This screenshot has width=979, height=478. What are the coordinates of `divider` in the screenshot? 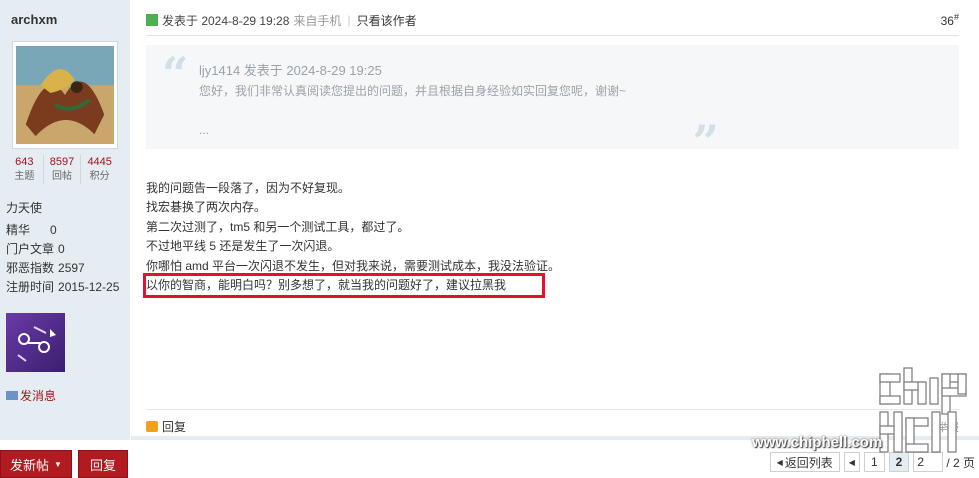 It's located at (552, 35).